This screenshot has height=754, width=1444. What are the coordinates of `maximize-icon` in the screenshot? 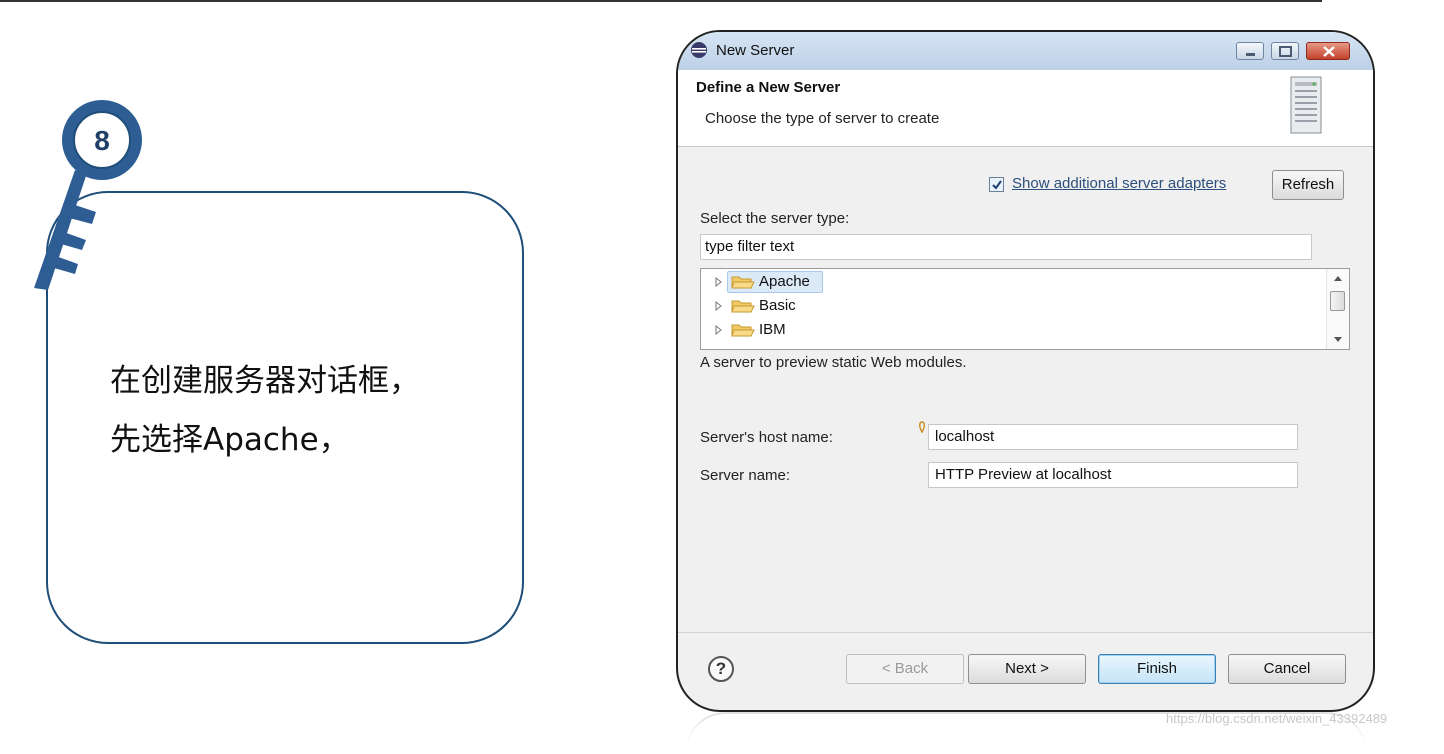 It's located at (1285, 51).